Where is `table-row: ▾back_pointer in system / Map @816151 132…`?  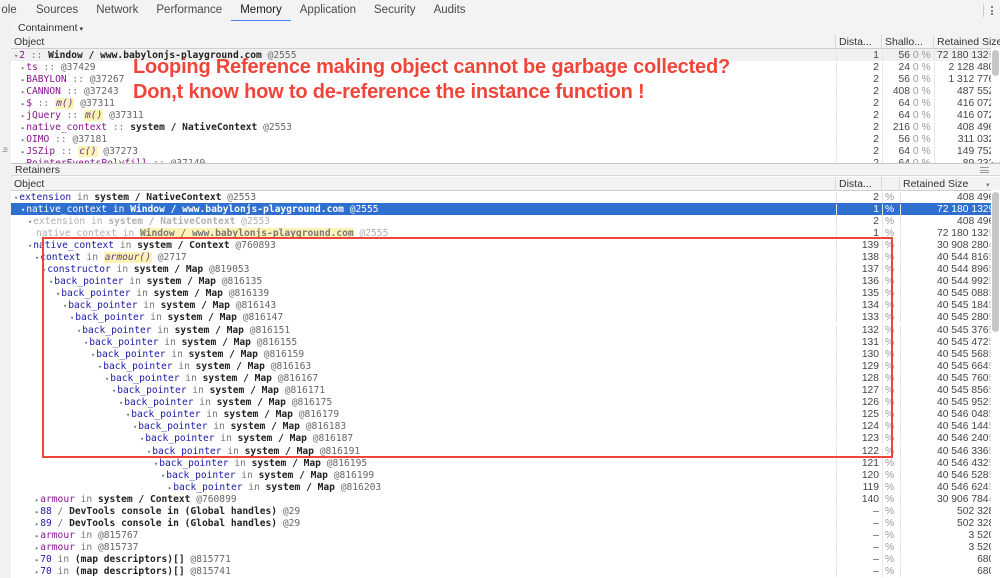
table-row: ▾back_pointer in system / Map @816151 132… is located at coordinates (505, 330).